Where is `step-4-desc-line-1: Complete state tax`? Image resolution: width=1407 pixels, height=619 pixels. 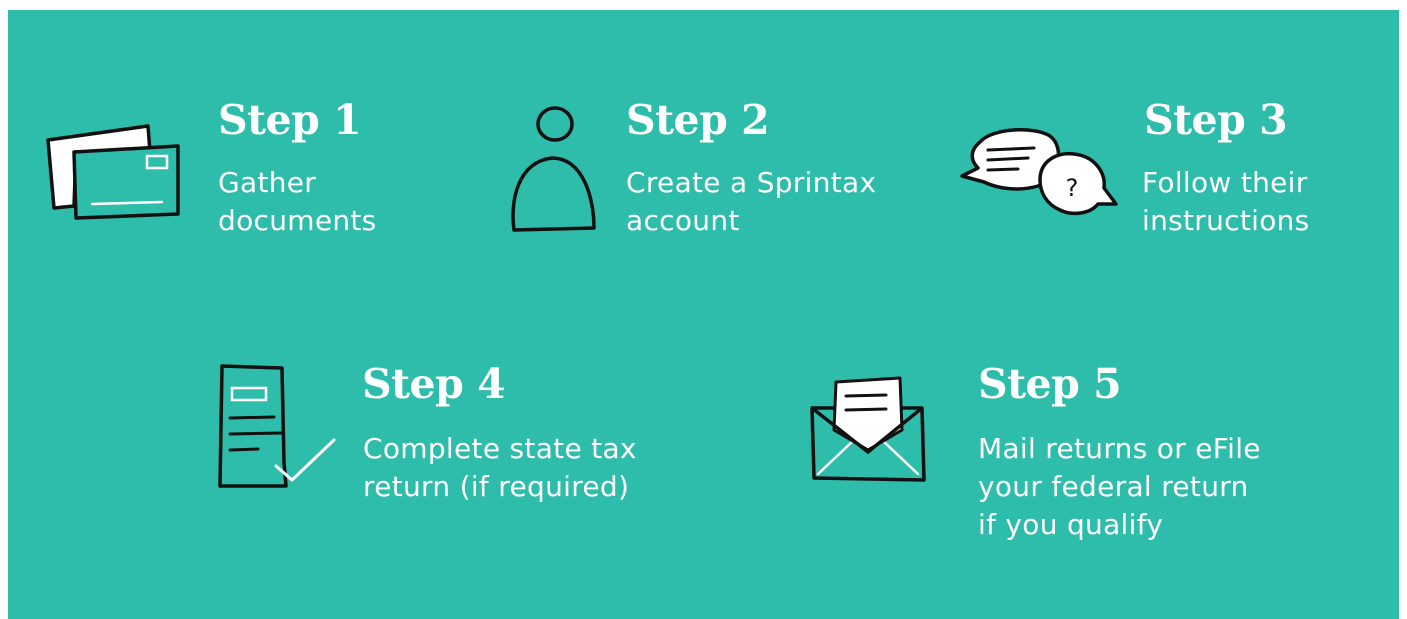
step-4-desc-line-1: Complete state tax is located at coordinates (500, 448).